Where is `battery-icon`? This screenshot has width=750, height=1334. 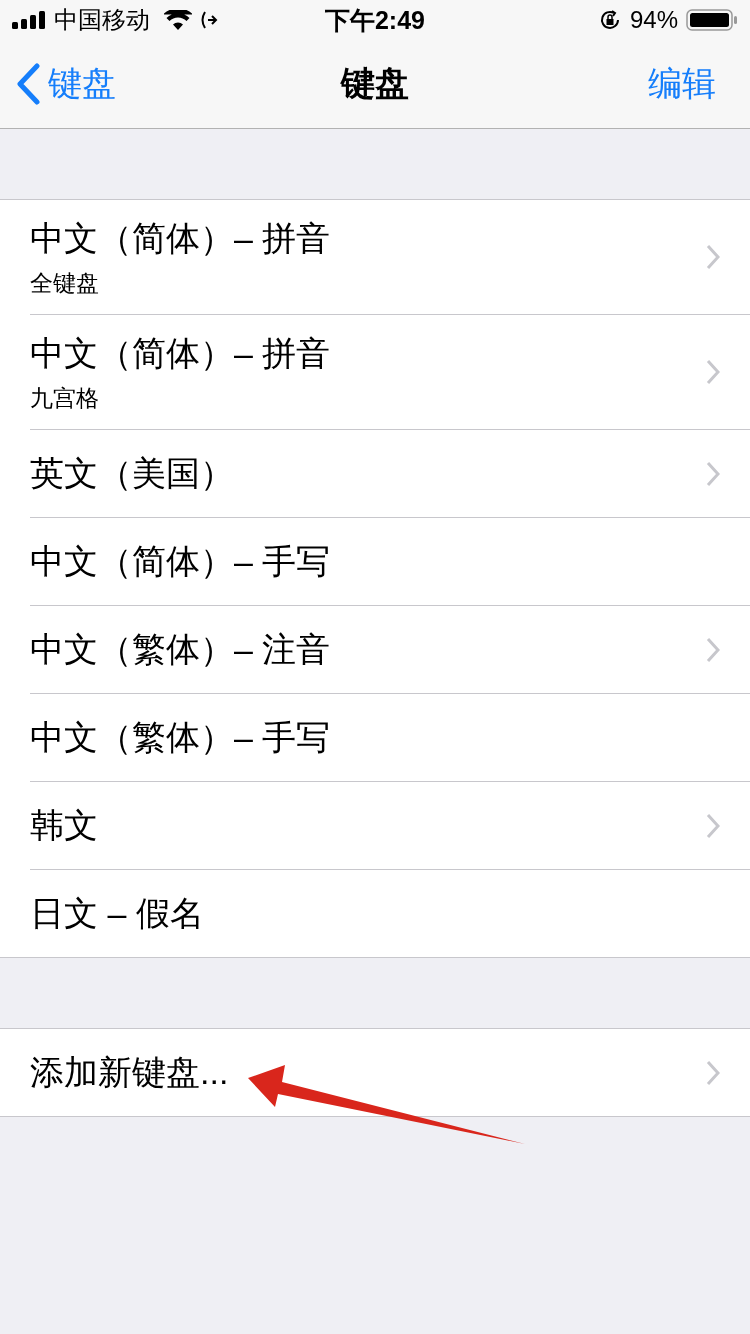 battery-icon is located at coordinates (712, 20).